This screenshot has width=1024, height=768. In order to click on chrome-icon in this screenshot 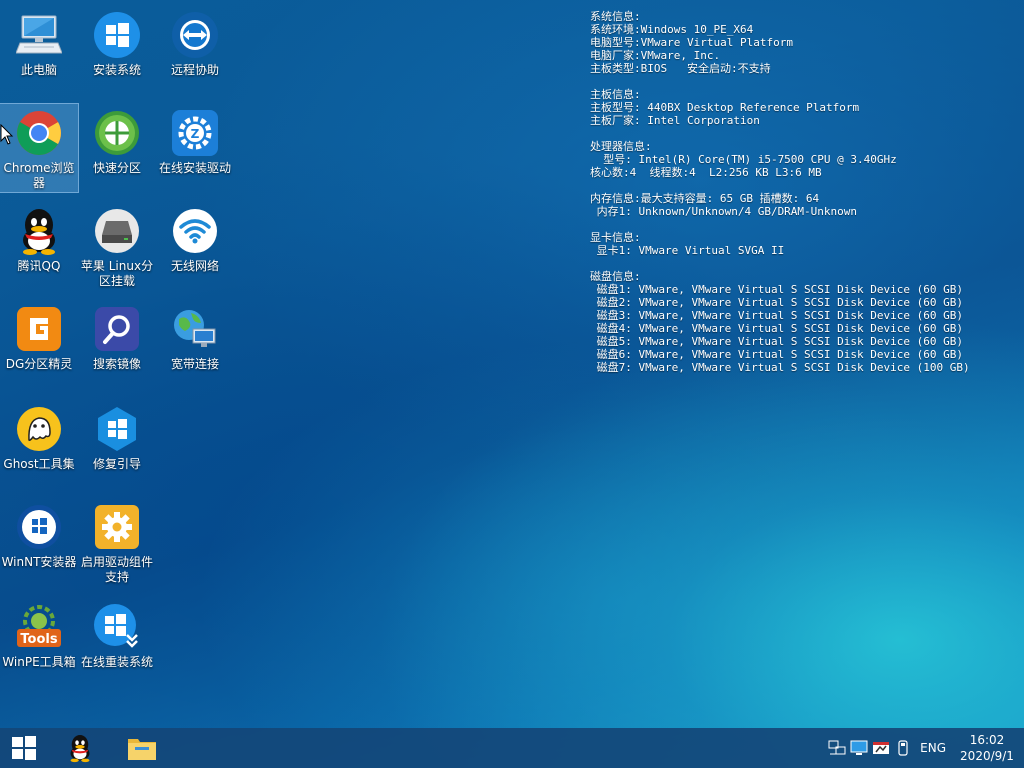, I will do `click(39, 133)`.